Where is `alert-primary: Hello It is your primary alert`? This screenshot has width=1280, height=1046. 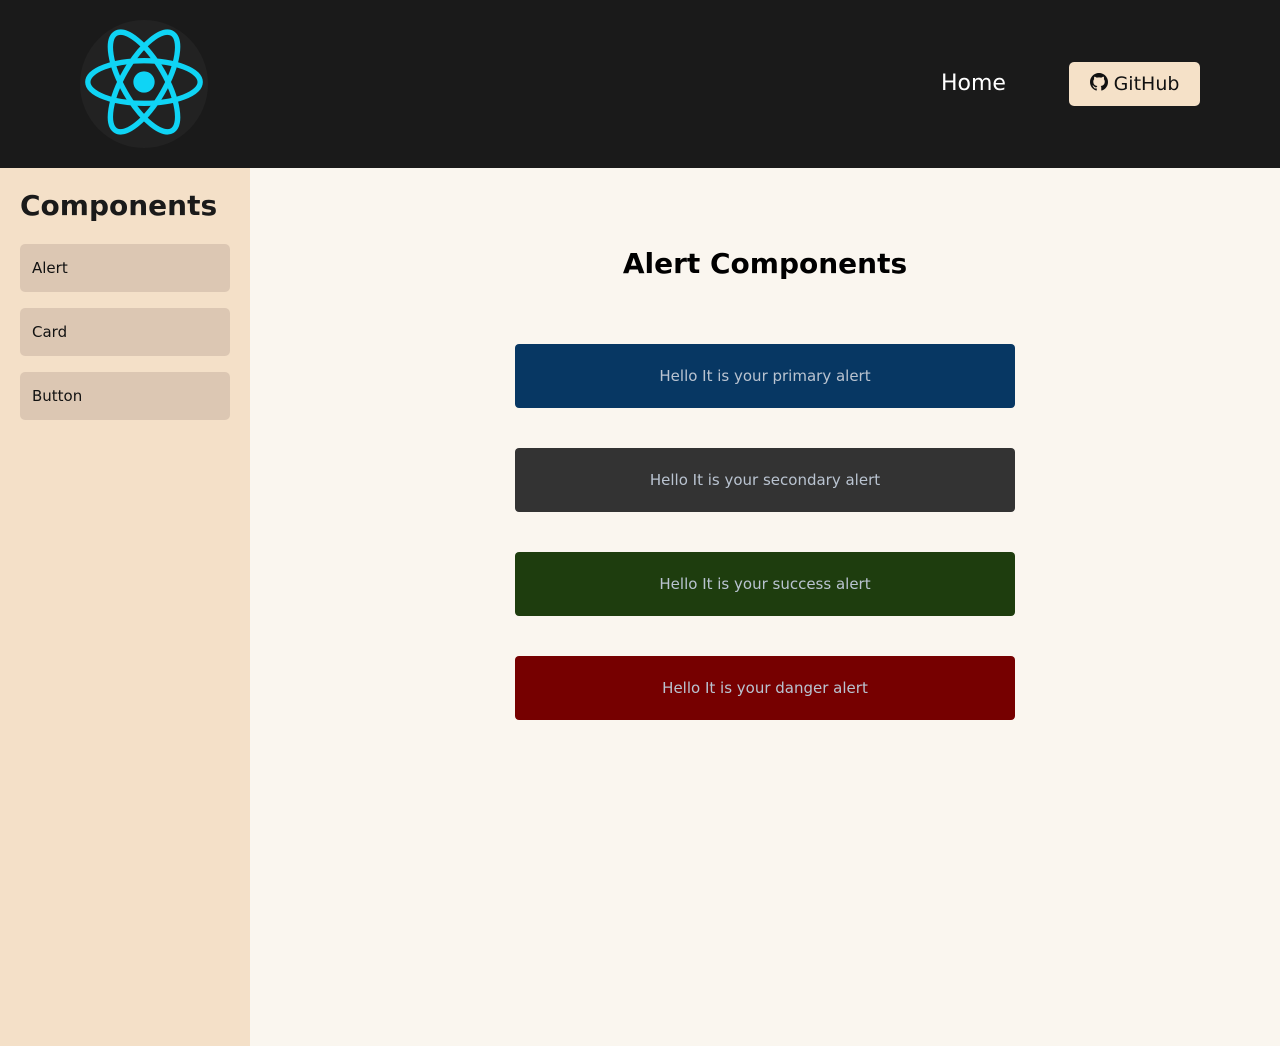
alert-primary: Hello It is your primary alert is located at coordinates (765, 376).